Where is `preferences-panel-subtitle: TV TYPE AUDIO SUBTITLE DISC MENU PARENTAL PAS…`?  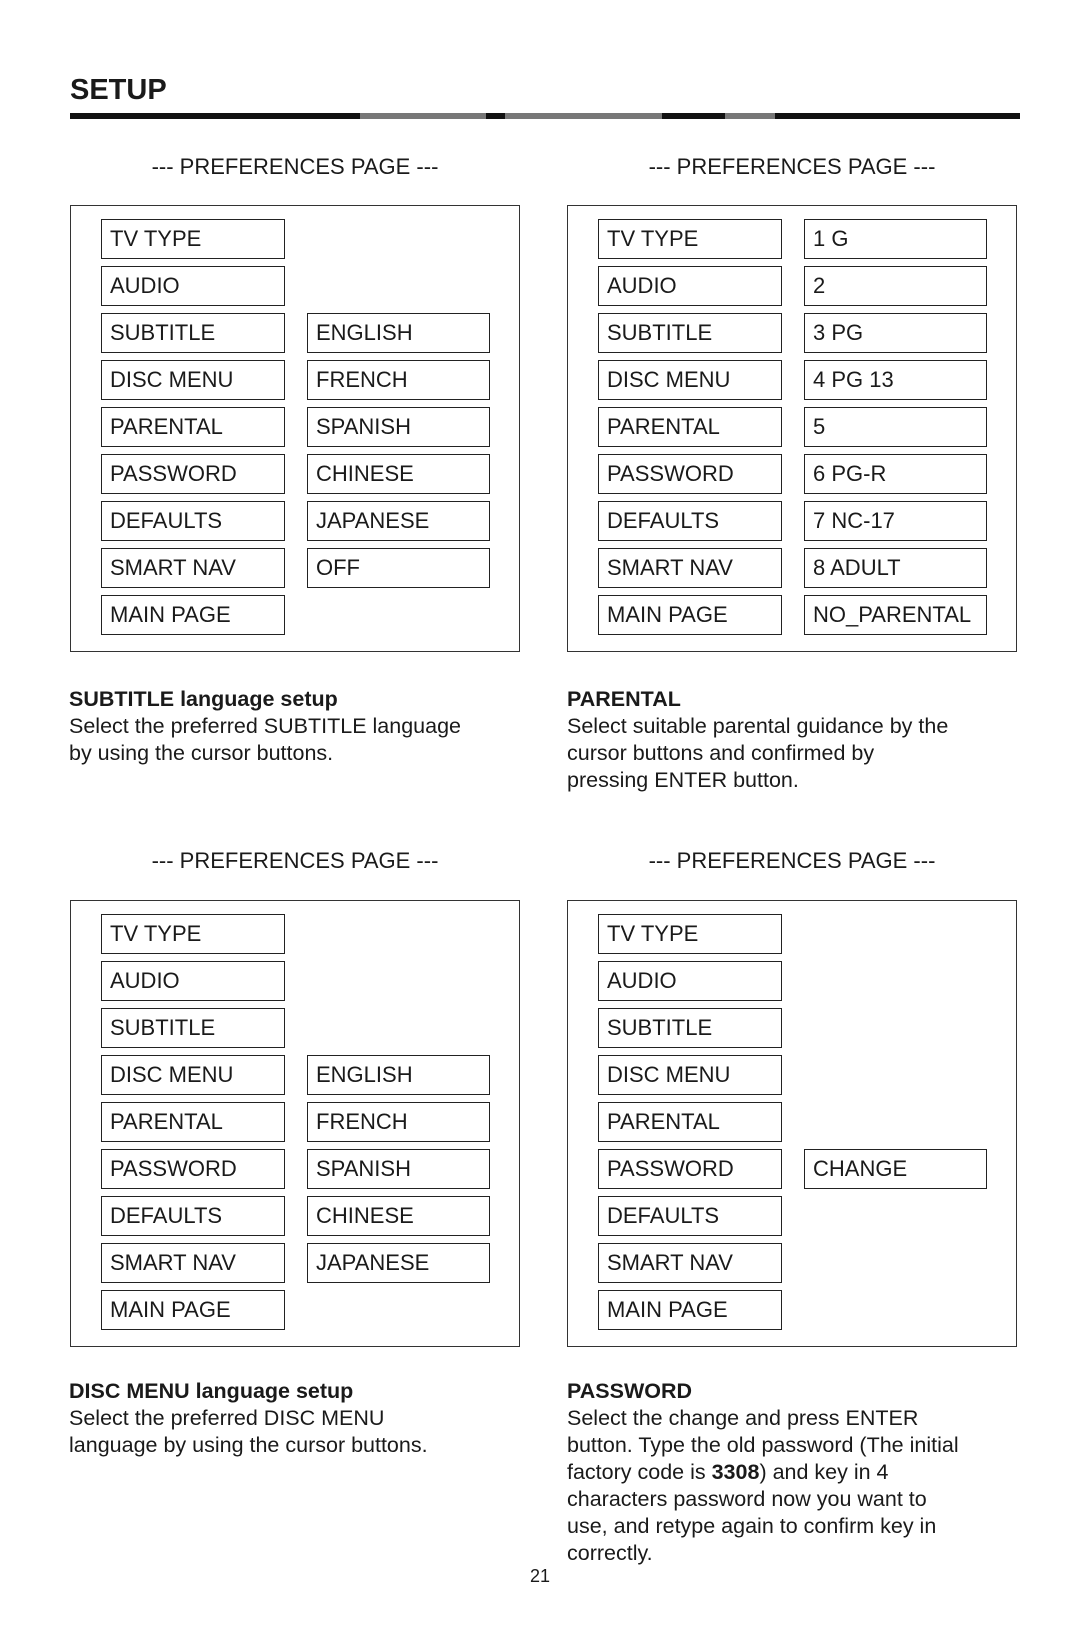
preferences-panel-subtitle: TV TYPE AUDIO SUBTITLE DISC MENU PARENTAL PAS… is located at coordinates (295, 428).